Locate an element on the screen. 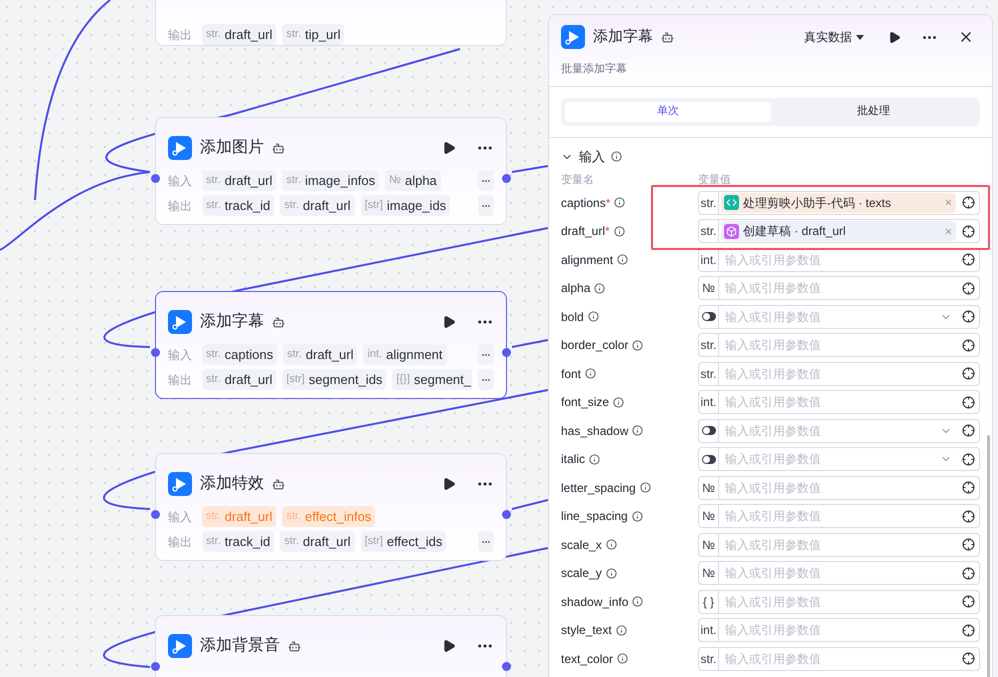 This screenshot has height=677, width=998. type-tag: str. is located at coordinates (709, 659).